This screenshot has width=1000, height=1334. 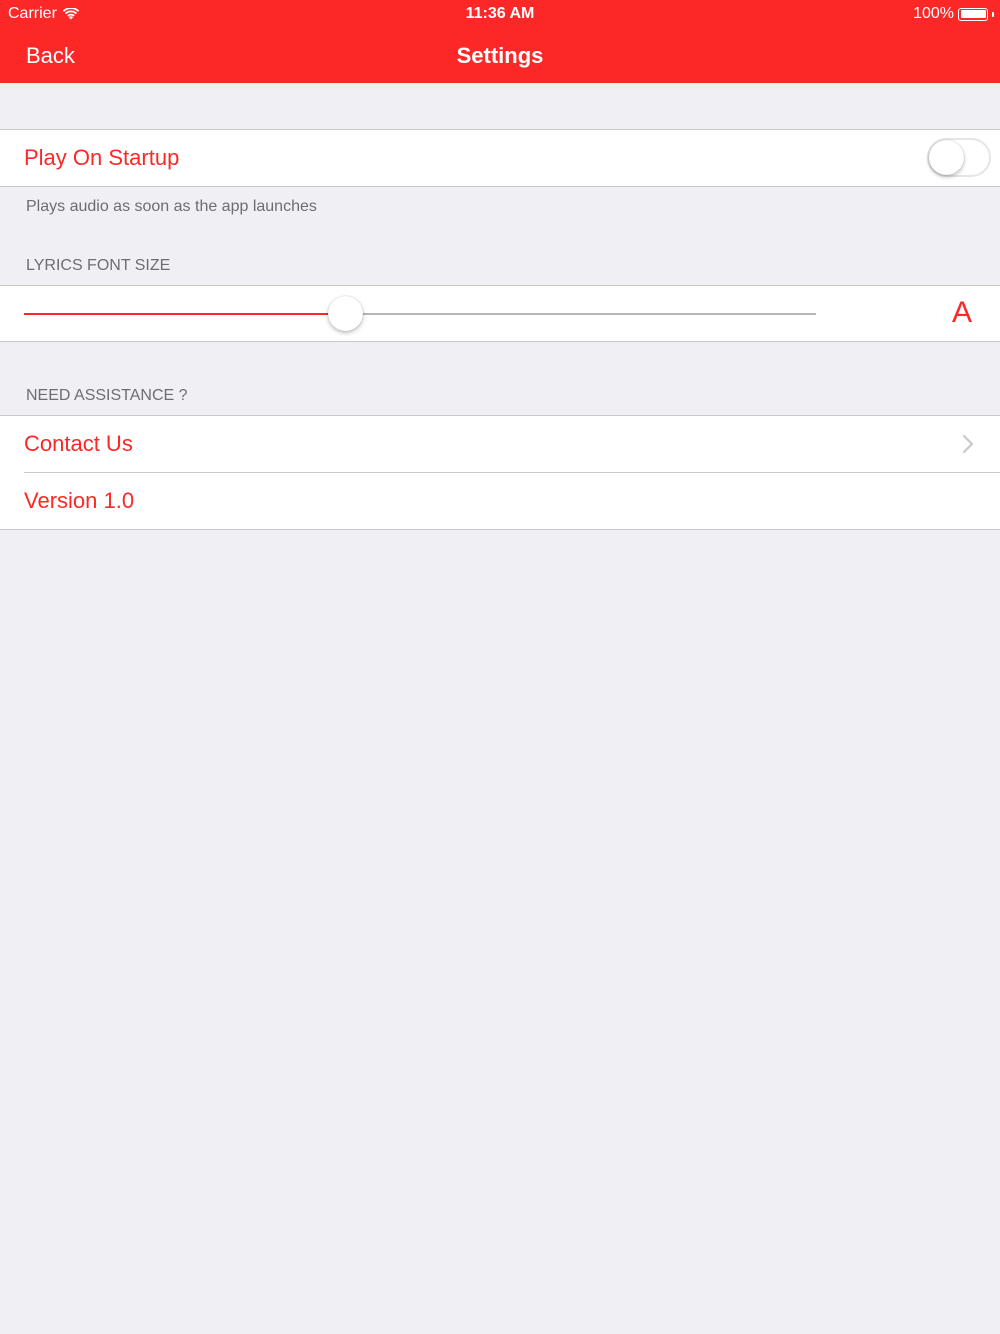 What do you see at coordinates (500, 158) in the screenshot?
I see `play-on-startup-row: Play On Startup` at bounding box center [500, 158].